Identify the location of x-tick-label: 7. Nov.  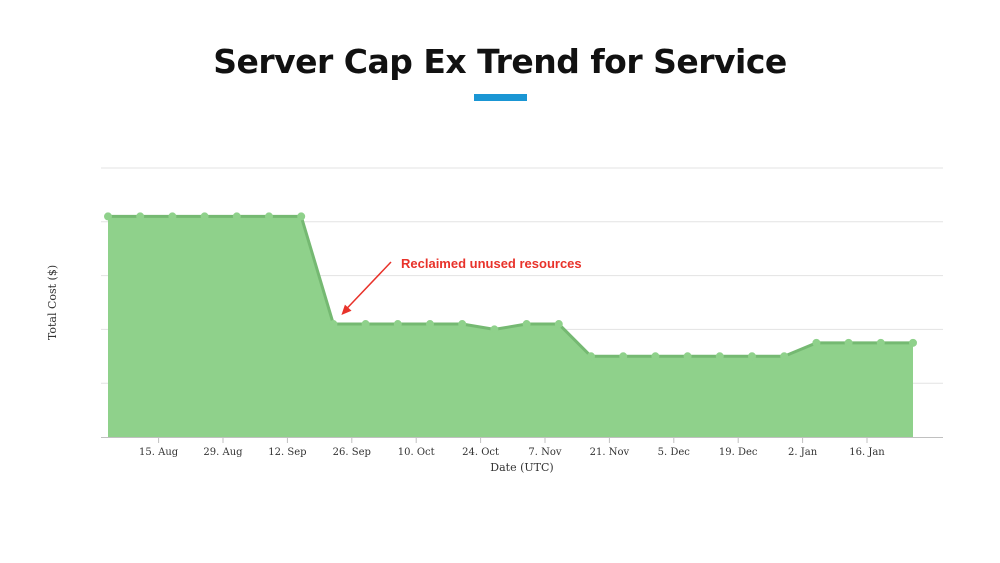
(544, 452).